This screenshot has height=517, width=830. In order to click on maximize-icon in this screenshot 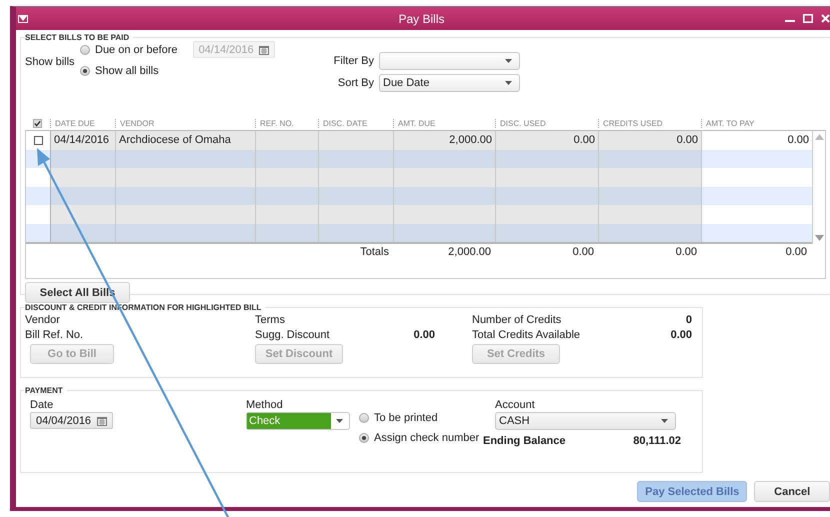, I will do `click(808, 18)`.